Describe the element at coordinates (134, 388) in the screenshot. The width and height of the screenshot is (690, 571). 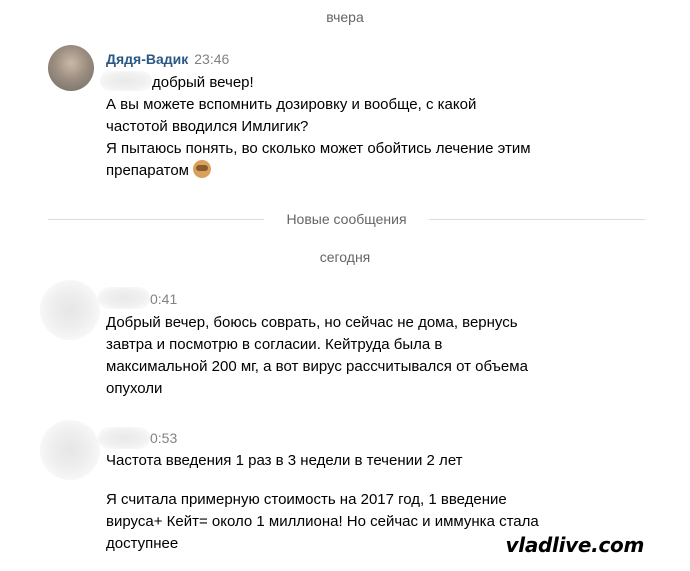
I see `message-line: опухоли` at that location.